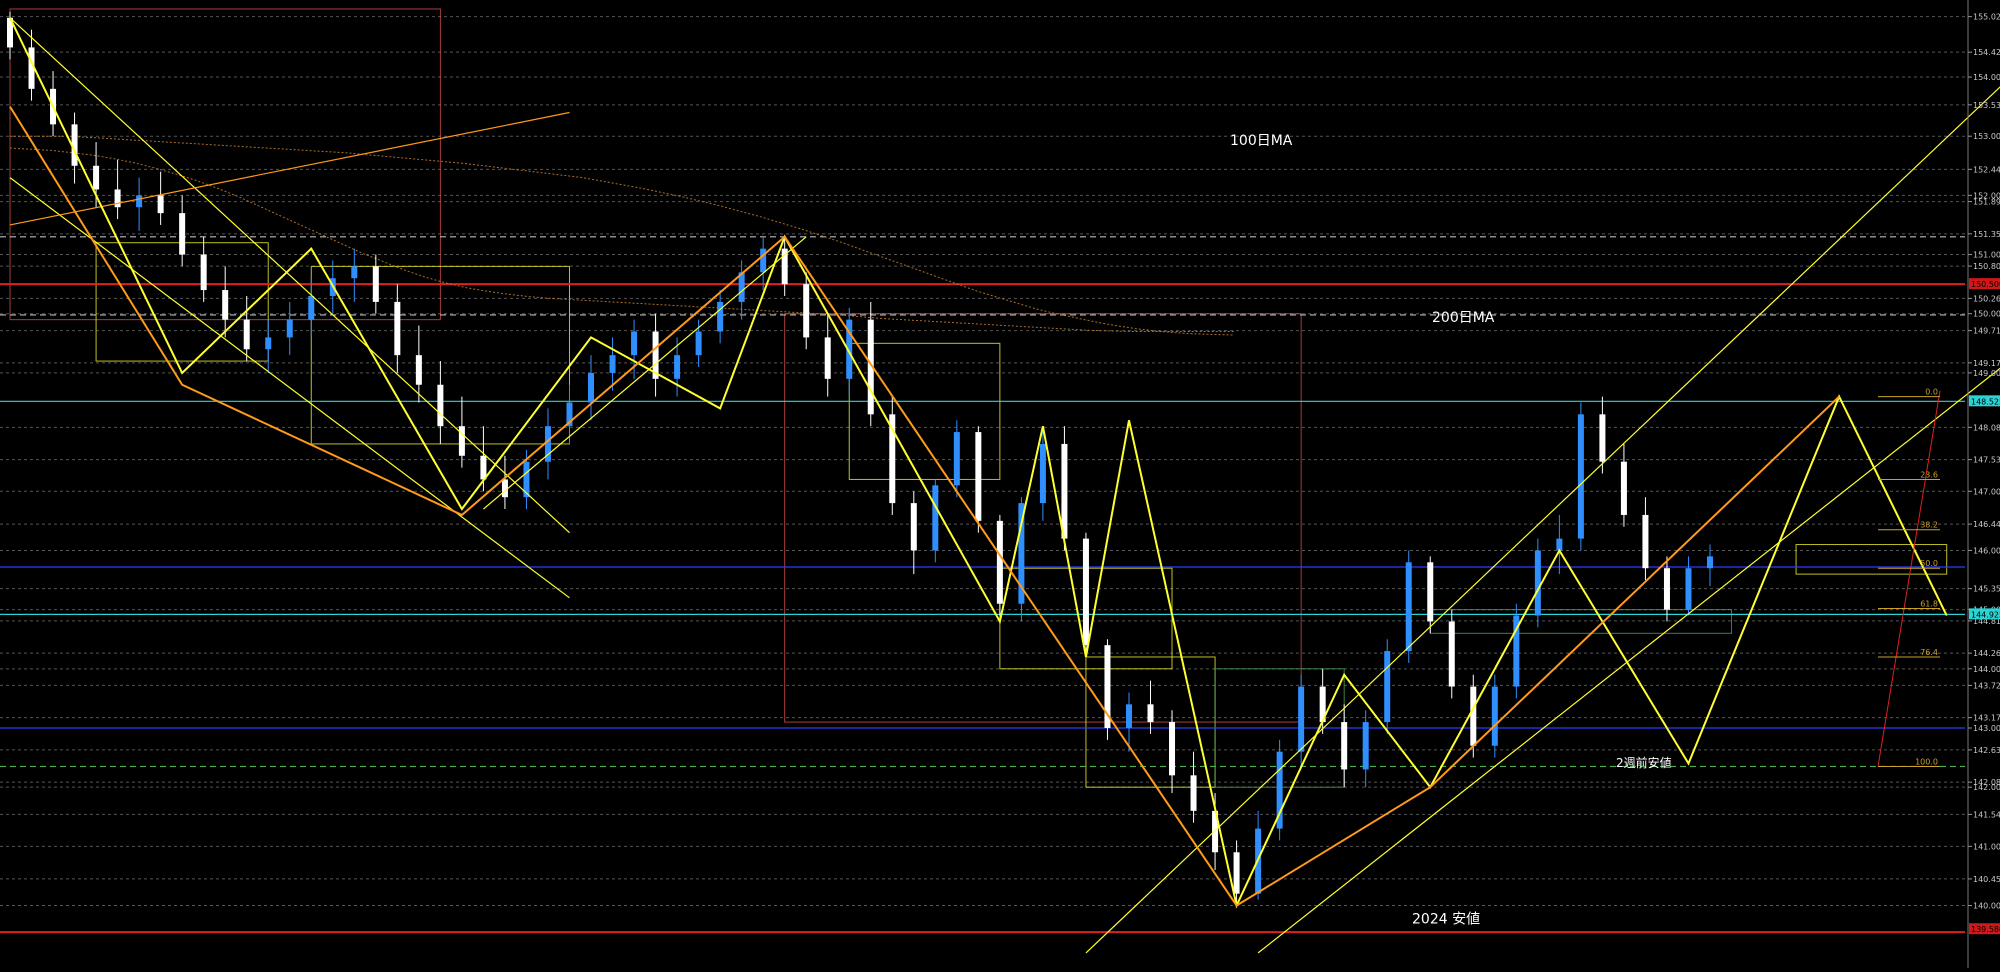 The image size is (2000, 972). Describe the element at coordinates (1986, 298) in the screenshot. I see `price-axis-label: 150.260` at that location.